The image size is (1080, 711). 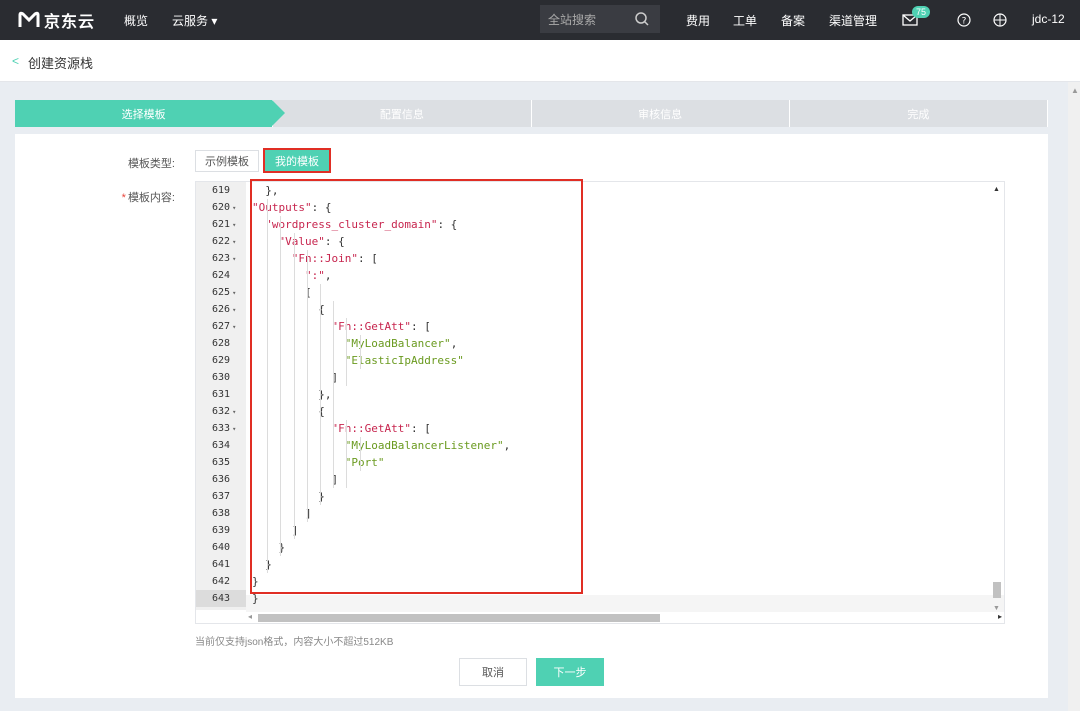 What do you see at coordinates (70, 22) in the screenshot?
I see `brand-name: 京东云` at bounding box center [70, 22].